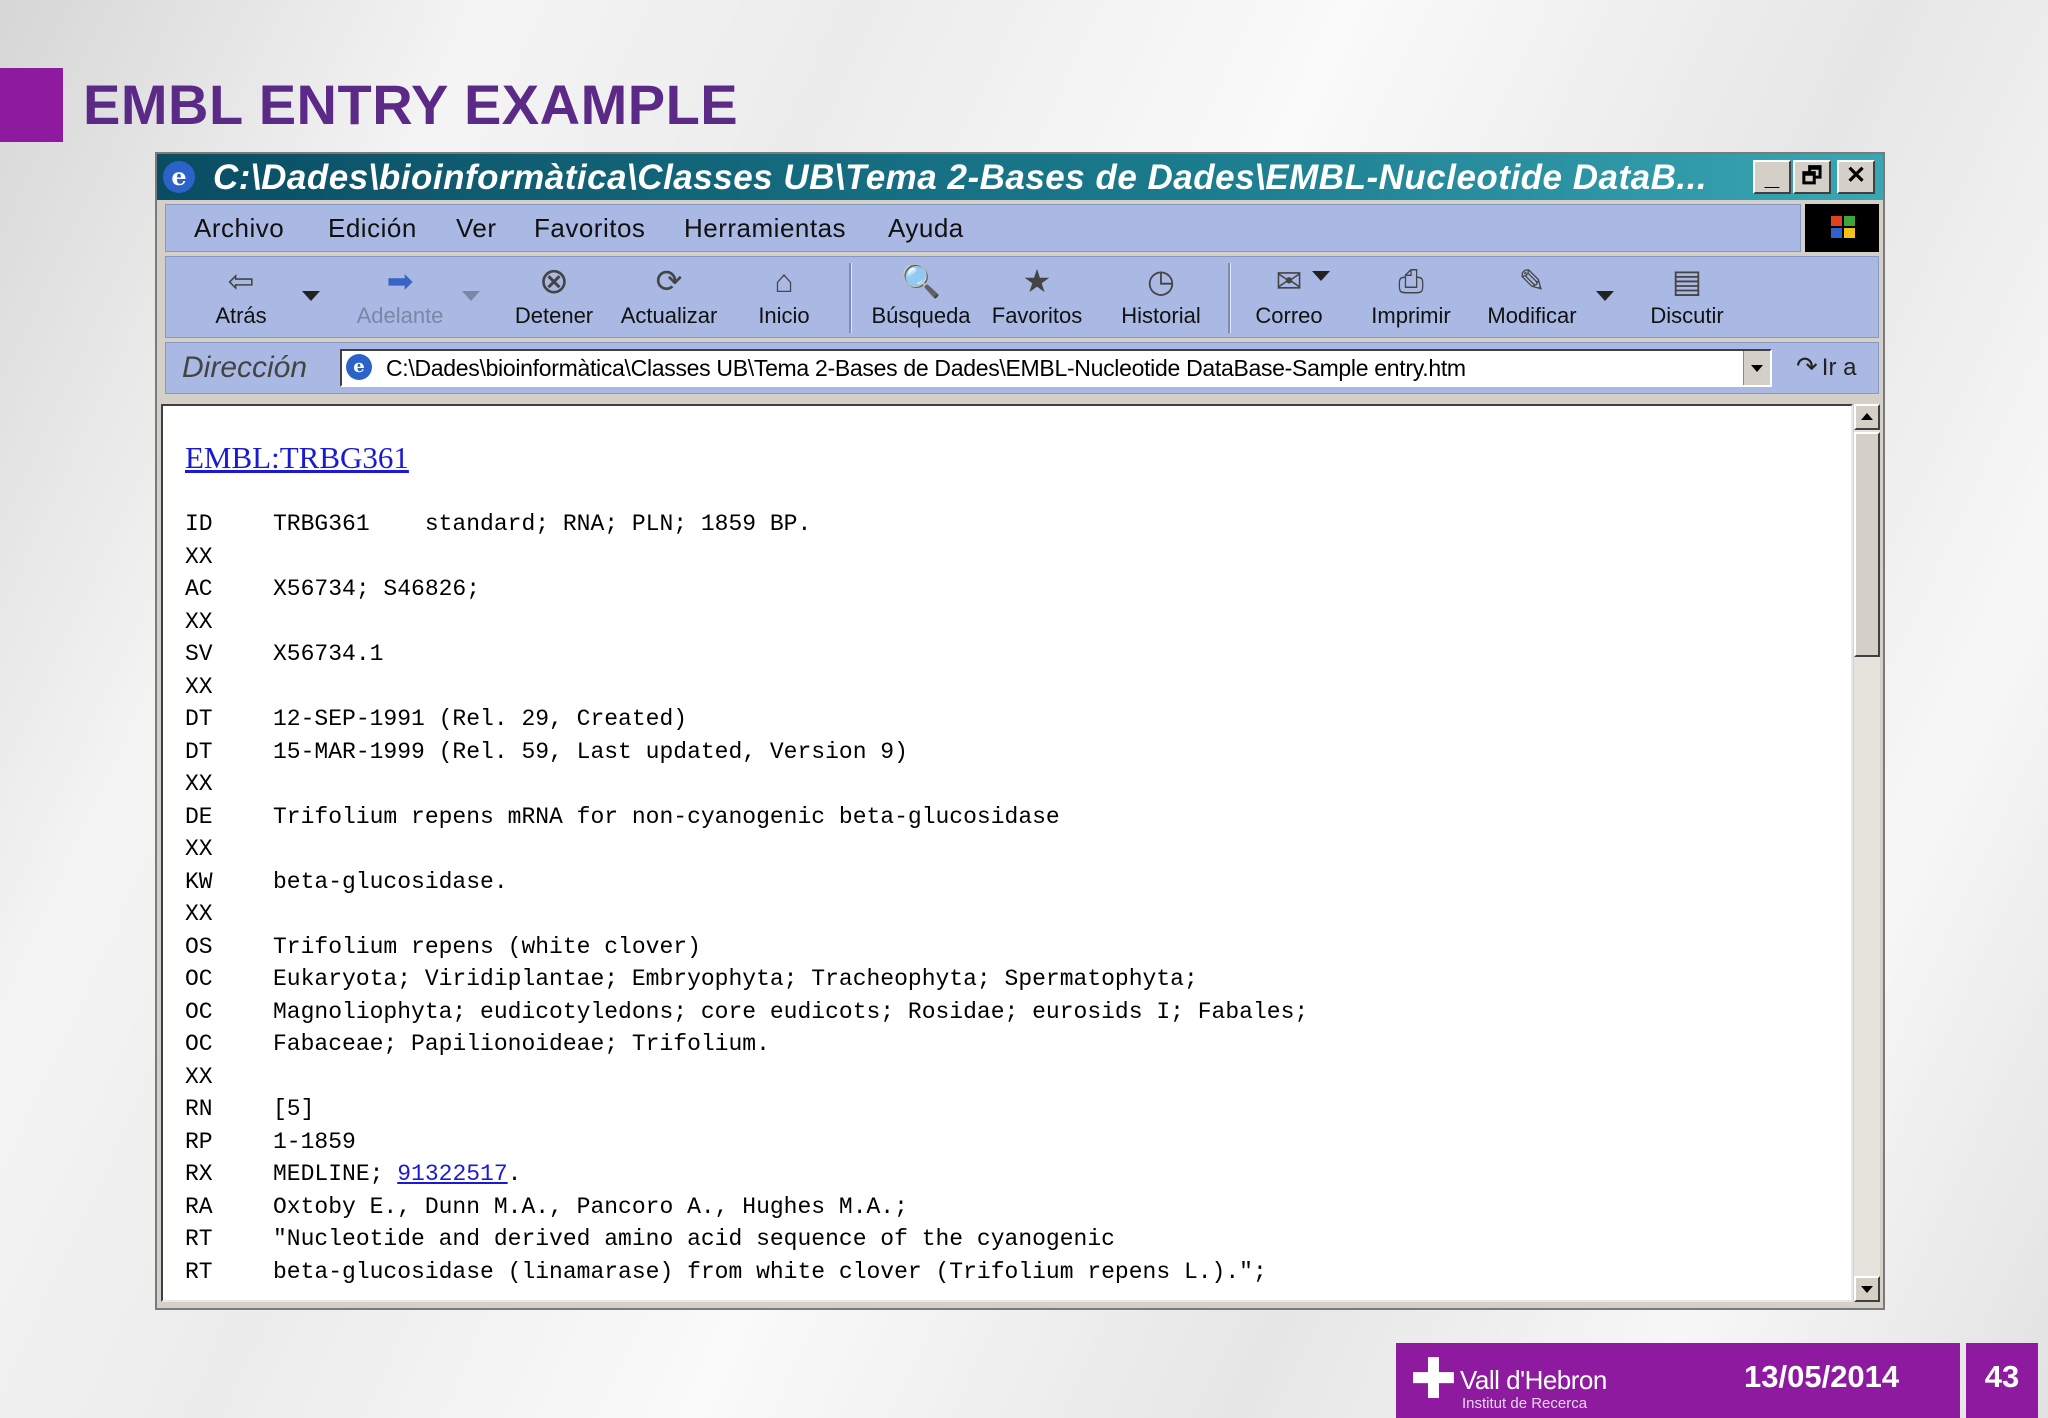 Image resolution: width=2048 pixels, height=1418 pixels. I want to click on menu-ver: Ver, so click(476, 228).